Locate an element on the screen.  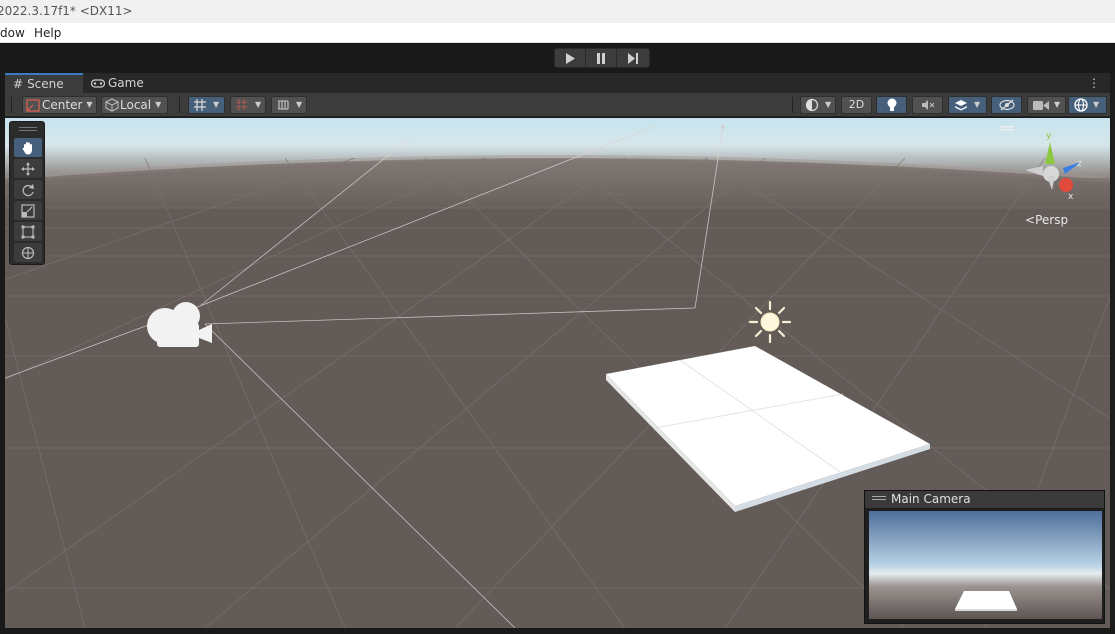
move-icon is located at coordinates (28, 168).